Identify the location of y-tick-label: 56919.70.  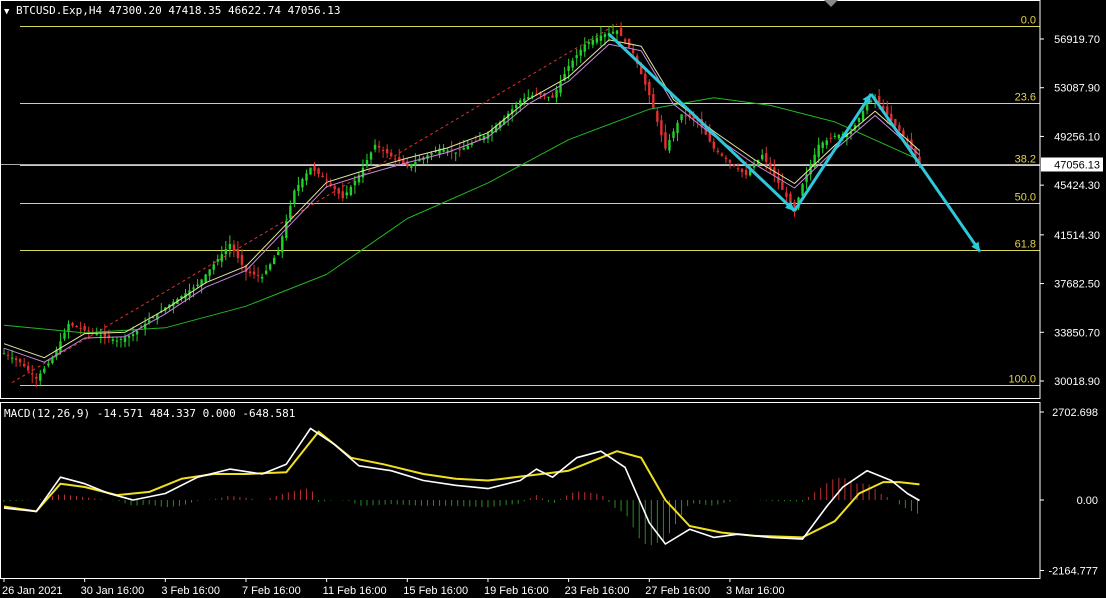
(1077, 40).